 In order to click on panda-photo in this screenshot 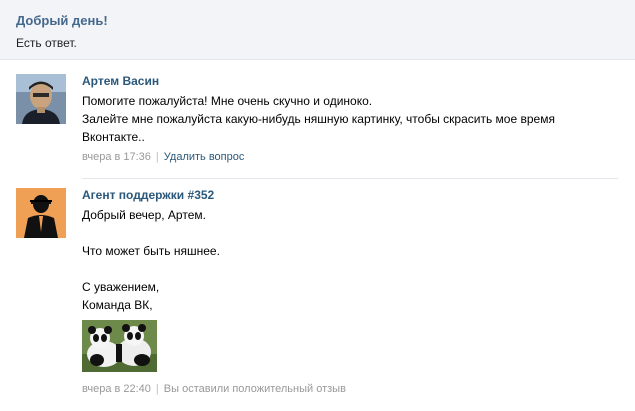, I will do `click(119, 346)`.